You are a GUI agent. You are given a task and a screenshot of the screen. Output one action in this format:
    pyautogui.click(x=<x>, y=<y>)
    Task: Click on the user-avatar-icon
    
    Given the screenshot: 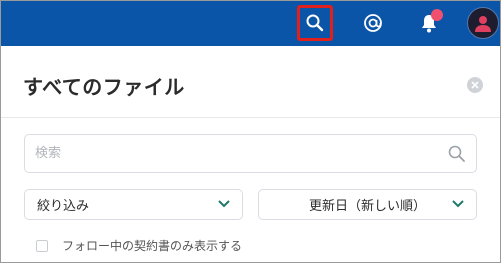 What is the action you would take?
    pyautogui.click(x=483, y=24)
    